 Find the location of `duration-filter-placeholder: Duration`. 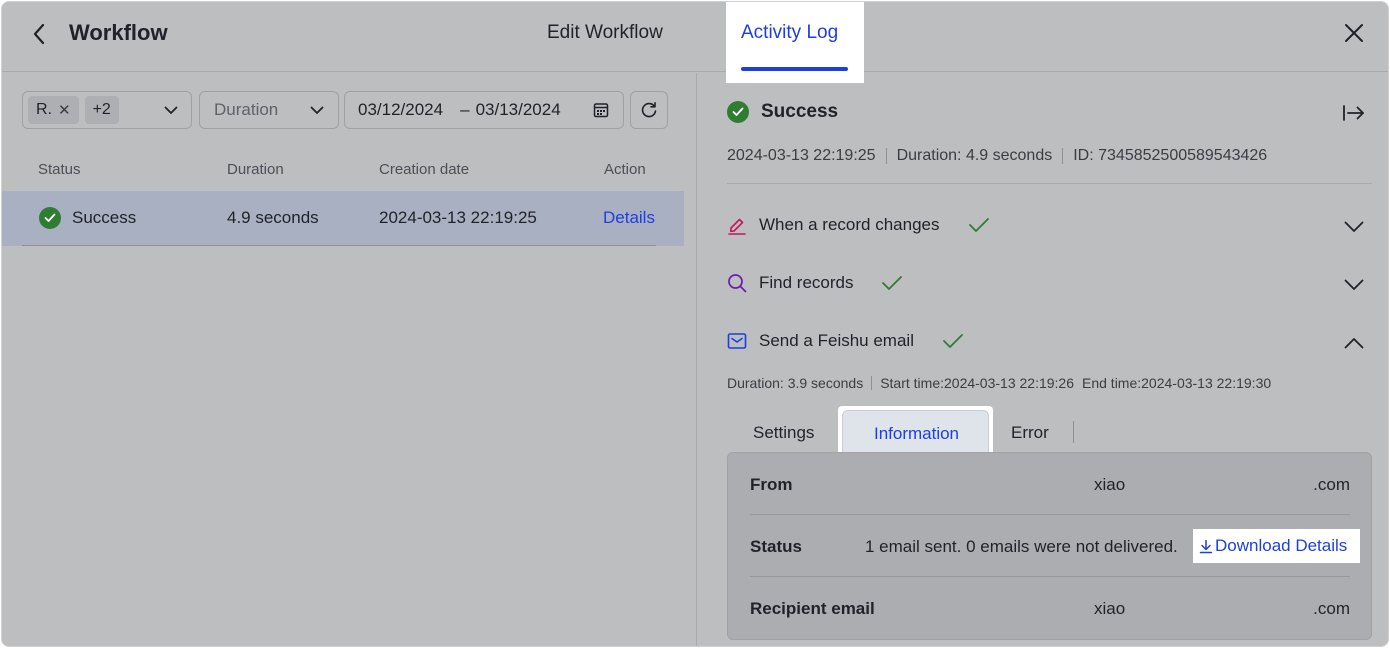

duration-filter-placeholder: Duration is located at coordinates (246, 109).